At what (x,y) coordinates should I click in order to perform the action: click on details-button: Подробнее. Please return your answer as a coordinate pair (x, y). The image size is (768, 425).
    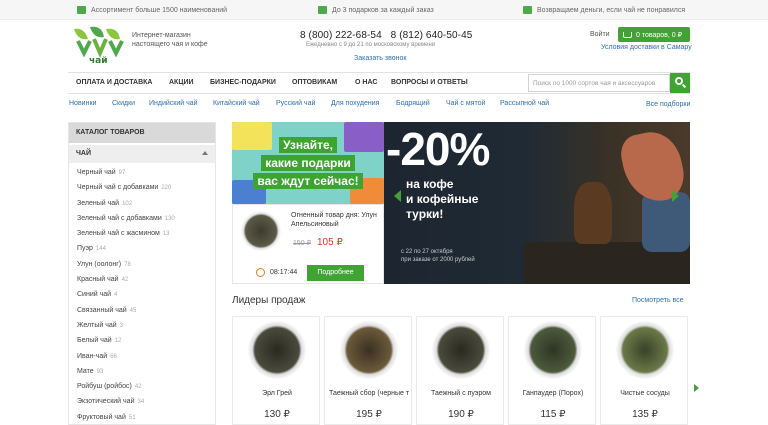
    Looking at the image, I should click on (335, 273).